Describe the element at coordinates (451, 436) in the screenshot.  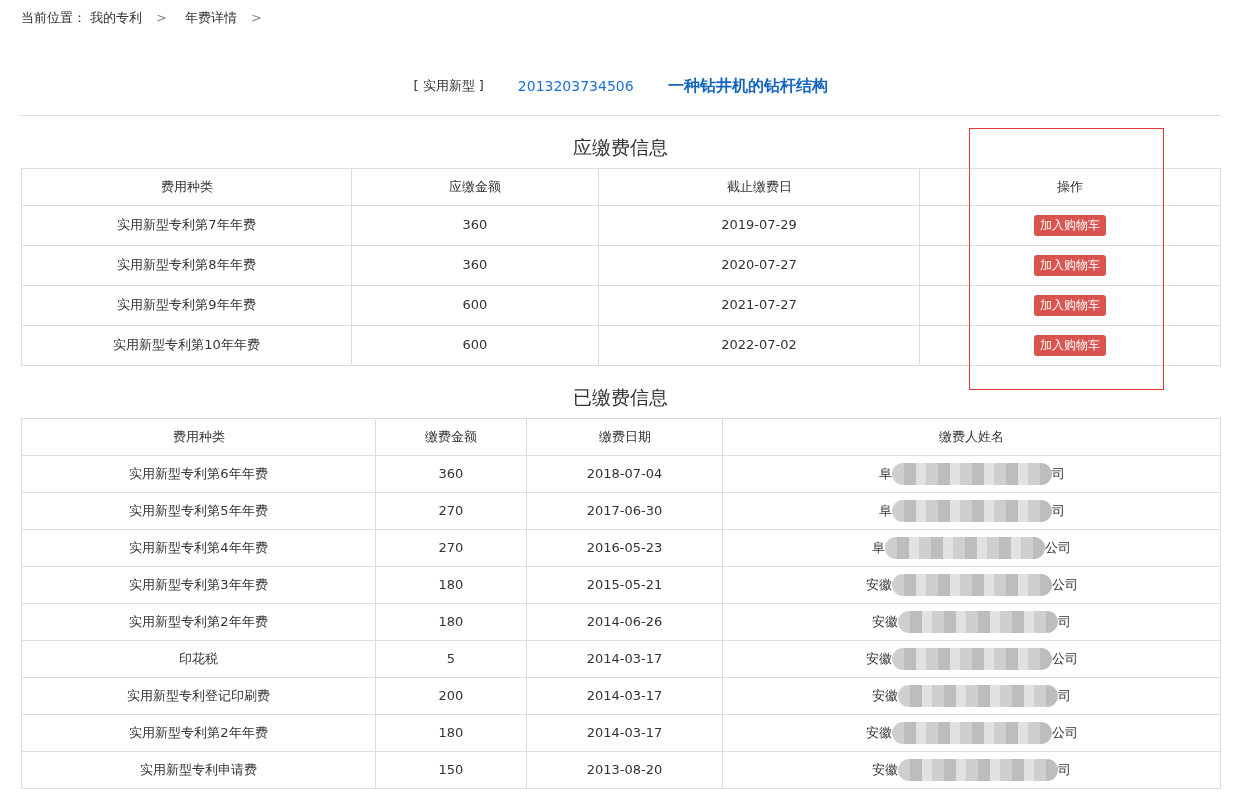
I see `column-header: 缴费金额` at that location.